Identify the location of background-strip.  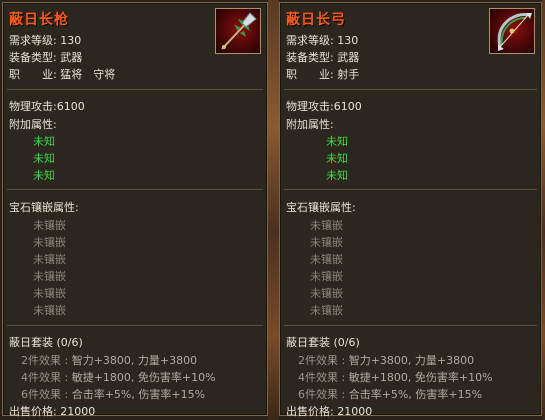
(273, 210).